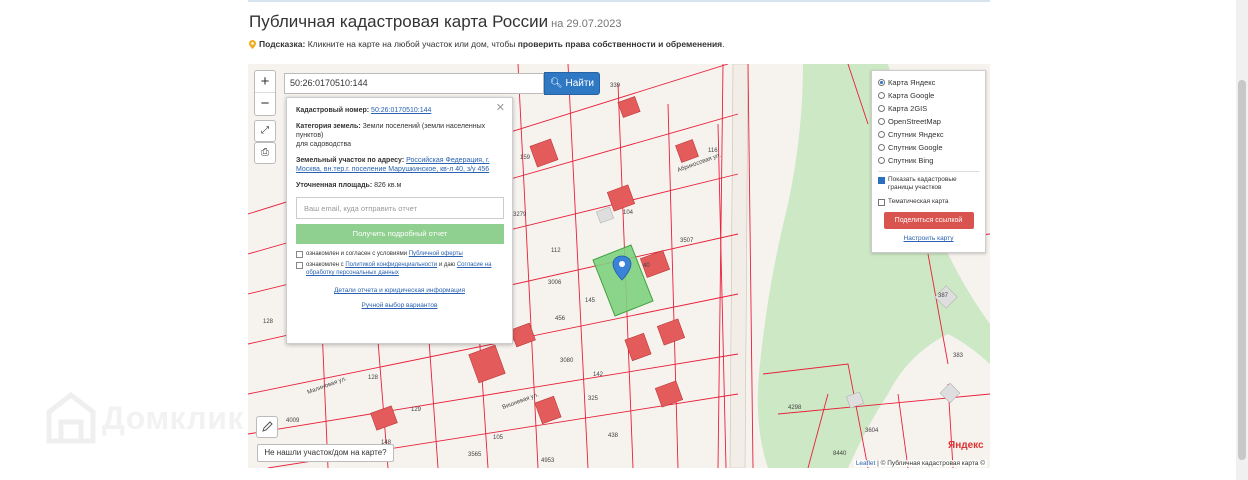  What do you see at coordinates (723, 44) in the screenshot?
I see `hint-end: .` at bounding box center [723, 44].